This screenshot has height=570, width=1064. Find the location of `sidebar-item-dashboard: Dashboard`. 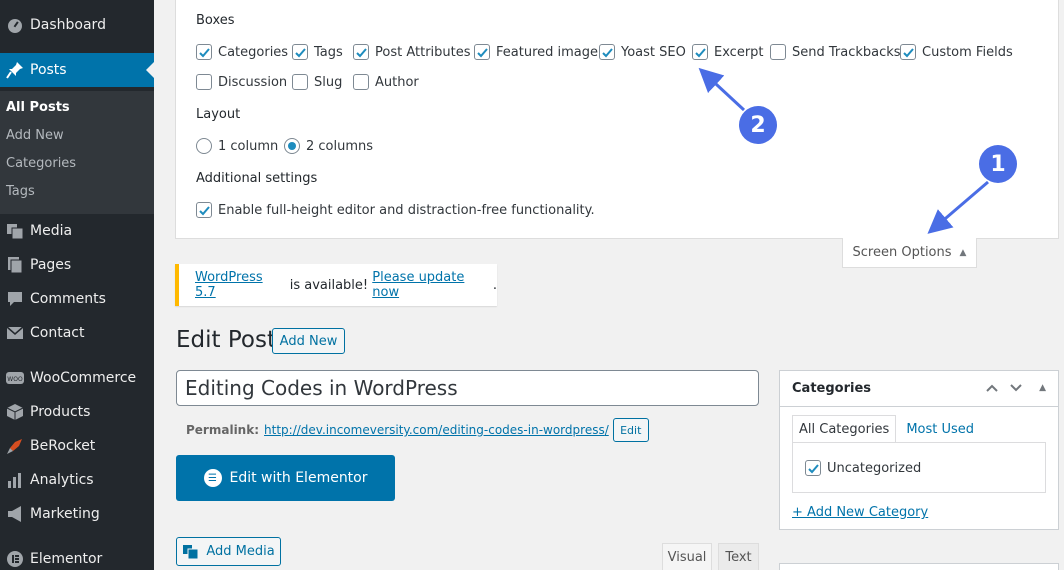

sidebar-item-dashboard: Dashboard is located at coordinates (77, 25).